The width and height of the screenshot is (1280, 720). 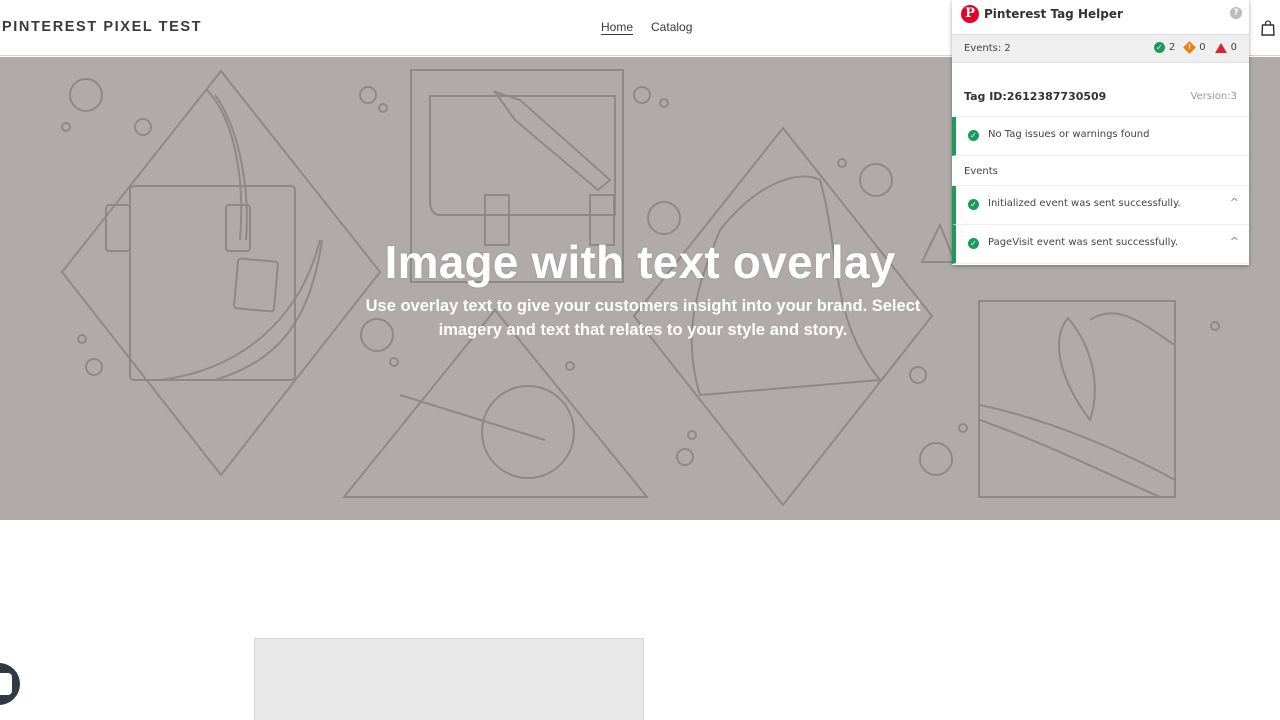 I want to click on event-text: Initialized event was sent successfully., so click(x=1084, y=203).